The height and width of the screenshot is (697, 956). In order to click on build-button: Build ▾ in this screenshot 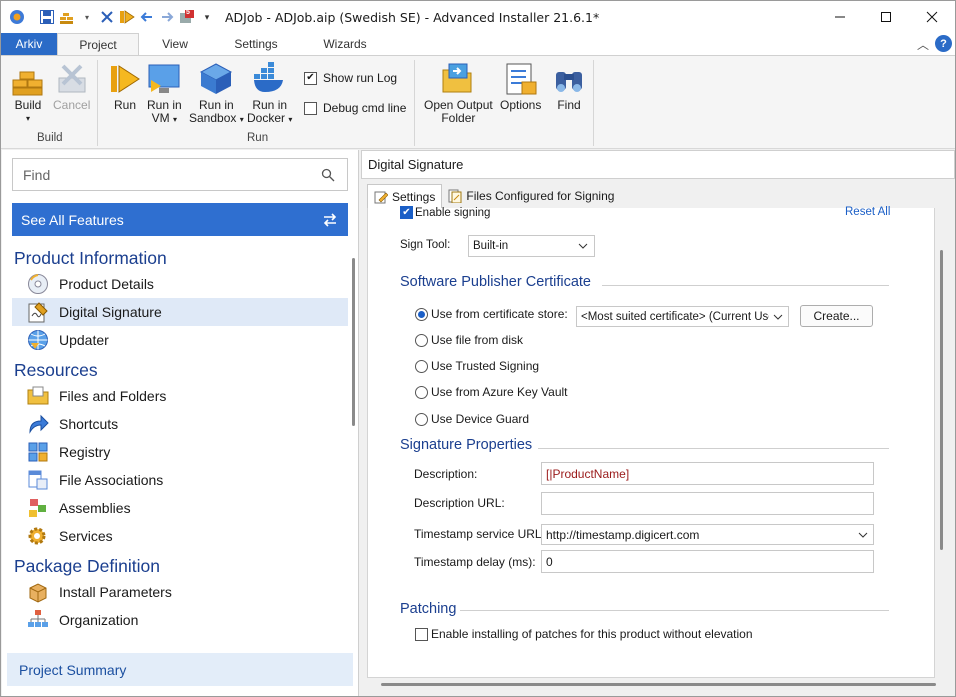, I will do `click(28, 93)`.